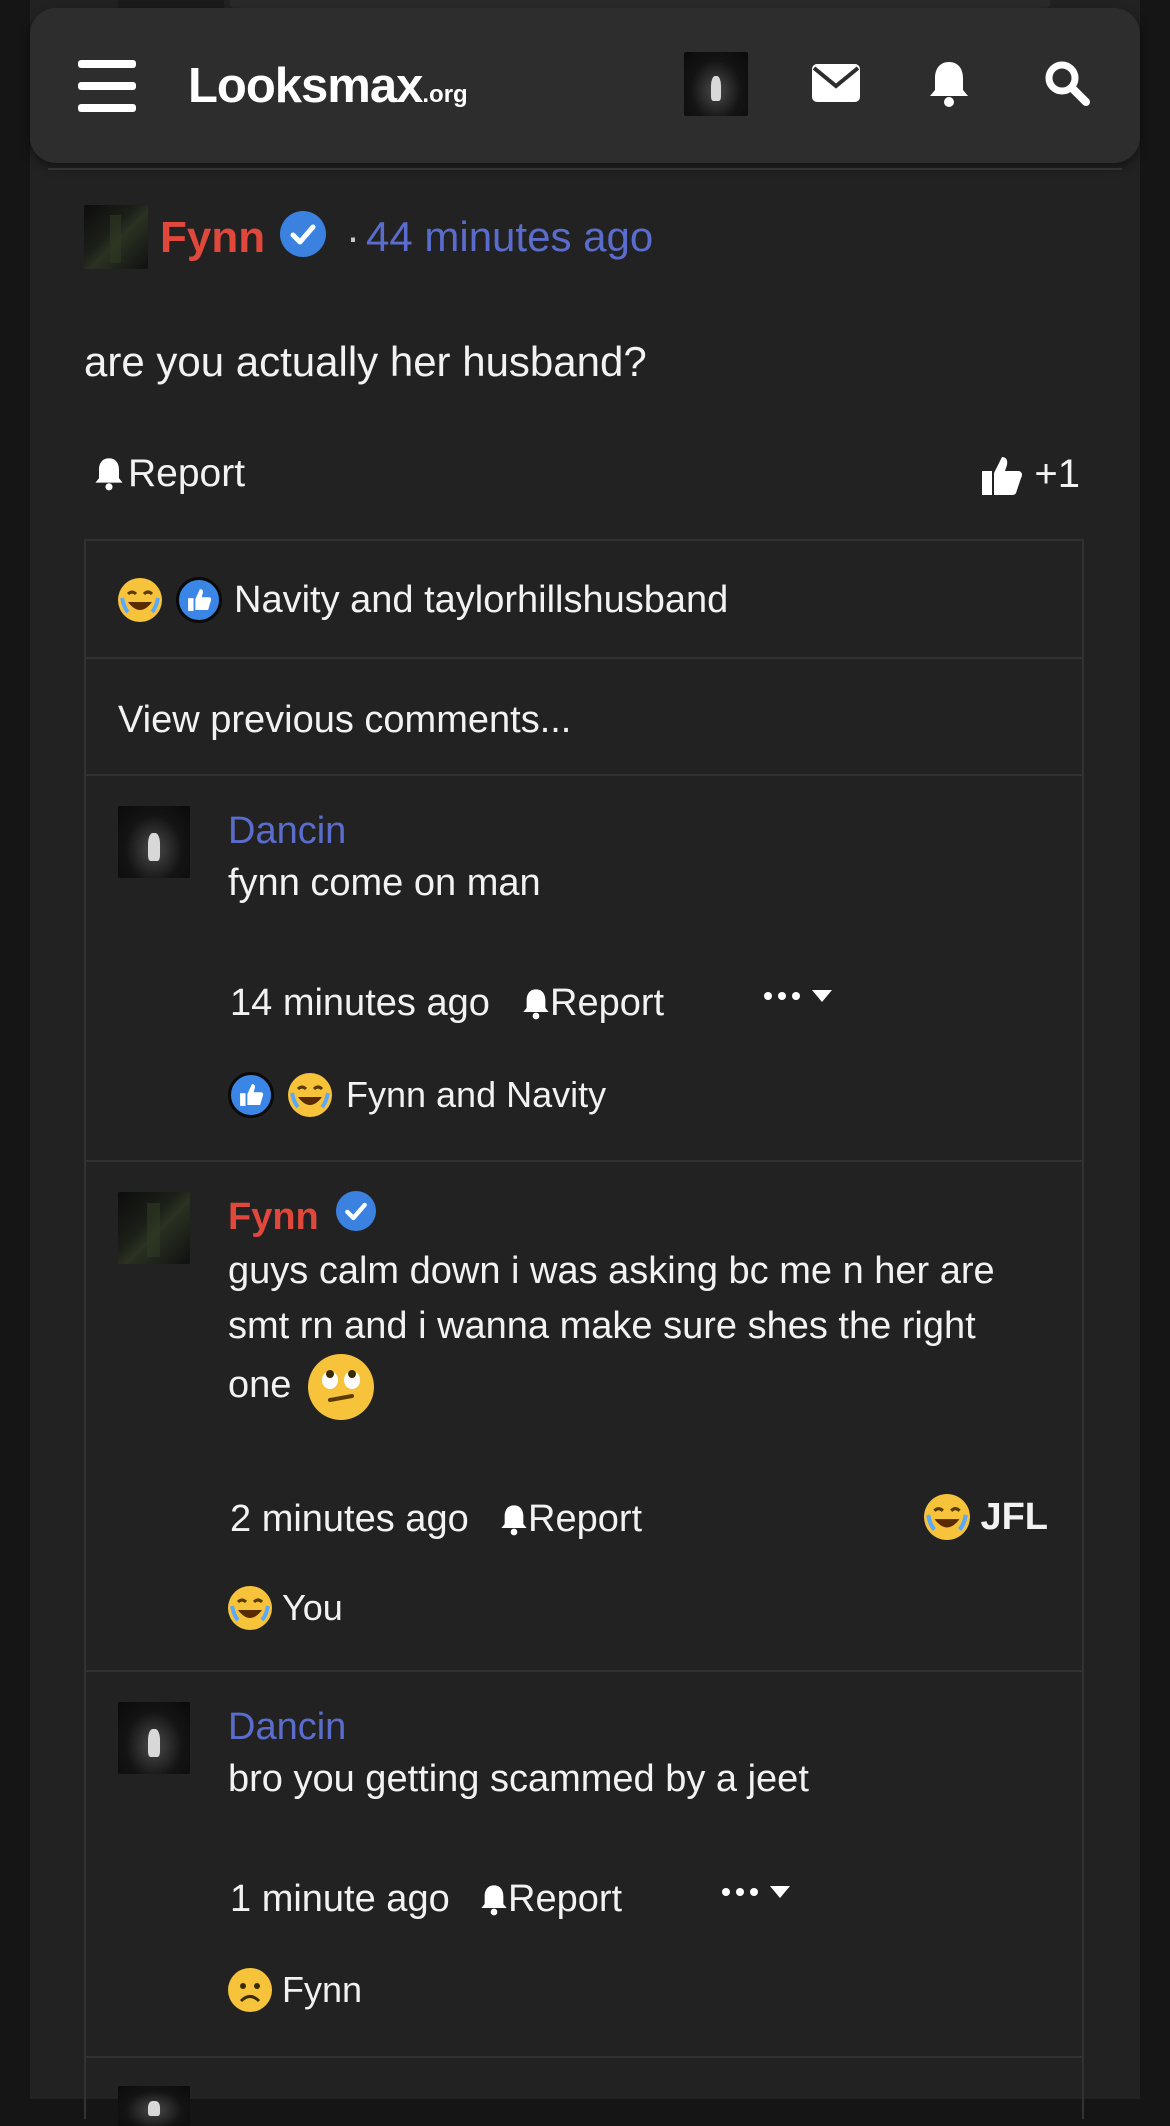 The height and width of the screenshot is (2126, 1170). I want to click on post-header: Fynn · 44 minutes ago, so click(584, 237).